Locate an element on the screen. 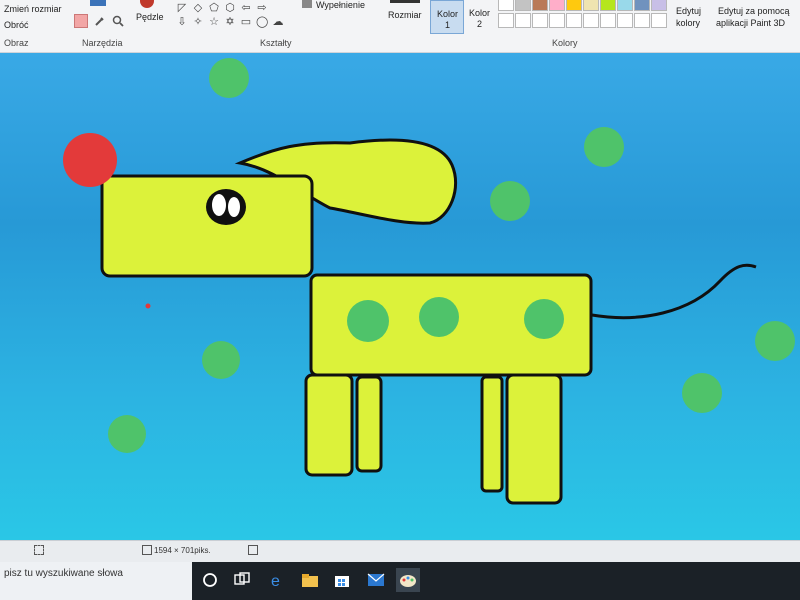  color1-label: Kolor is located at coordinates (448, 14).